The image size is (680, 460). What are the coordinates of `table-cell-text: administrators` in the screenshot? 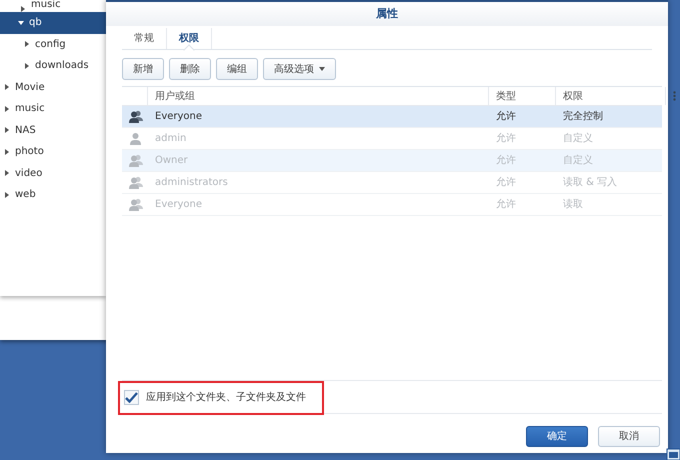 It's located at (191, 183).